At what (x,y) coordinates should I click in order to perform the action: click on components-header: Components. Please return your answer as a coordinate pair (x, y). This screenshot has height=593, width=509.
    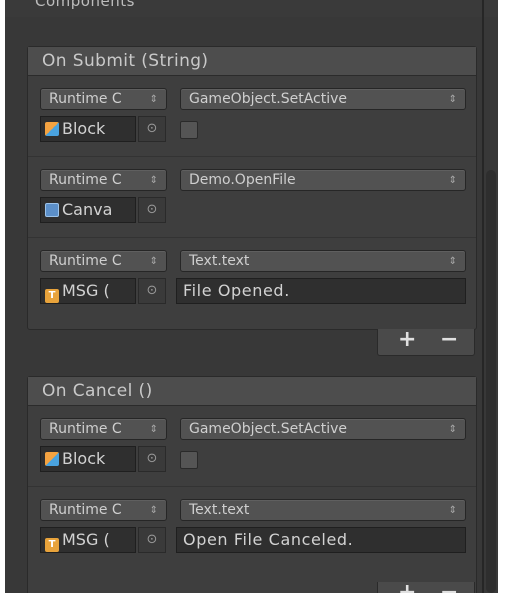
    Looking at the image, I should click on (251, 8).